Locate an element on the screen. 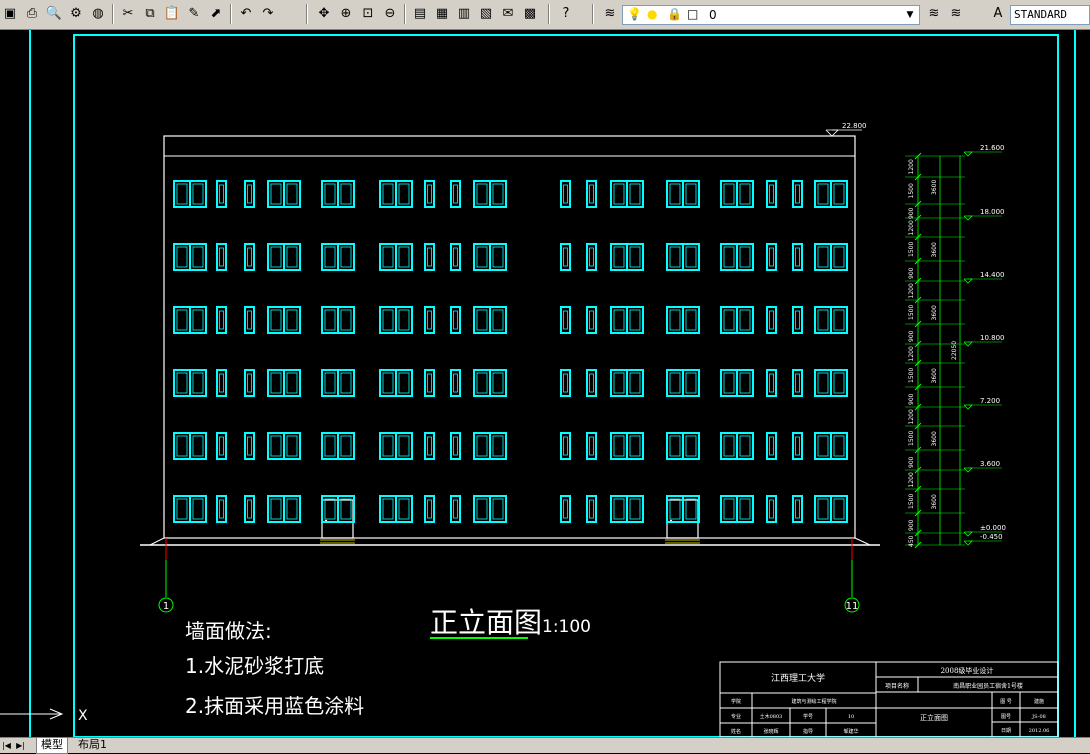 This screenshot has height=754, width=1090. axis-label-right: 11 is located at coordinates (852, 606).